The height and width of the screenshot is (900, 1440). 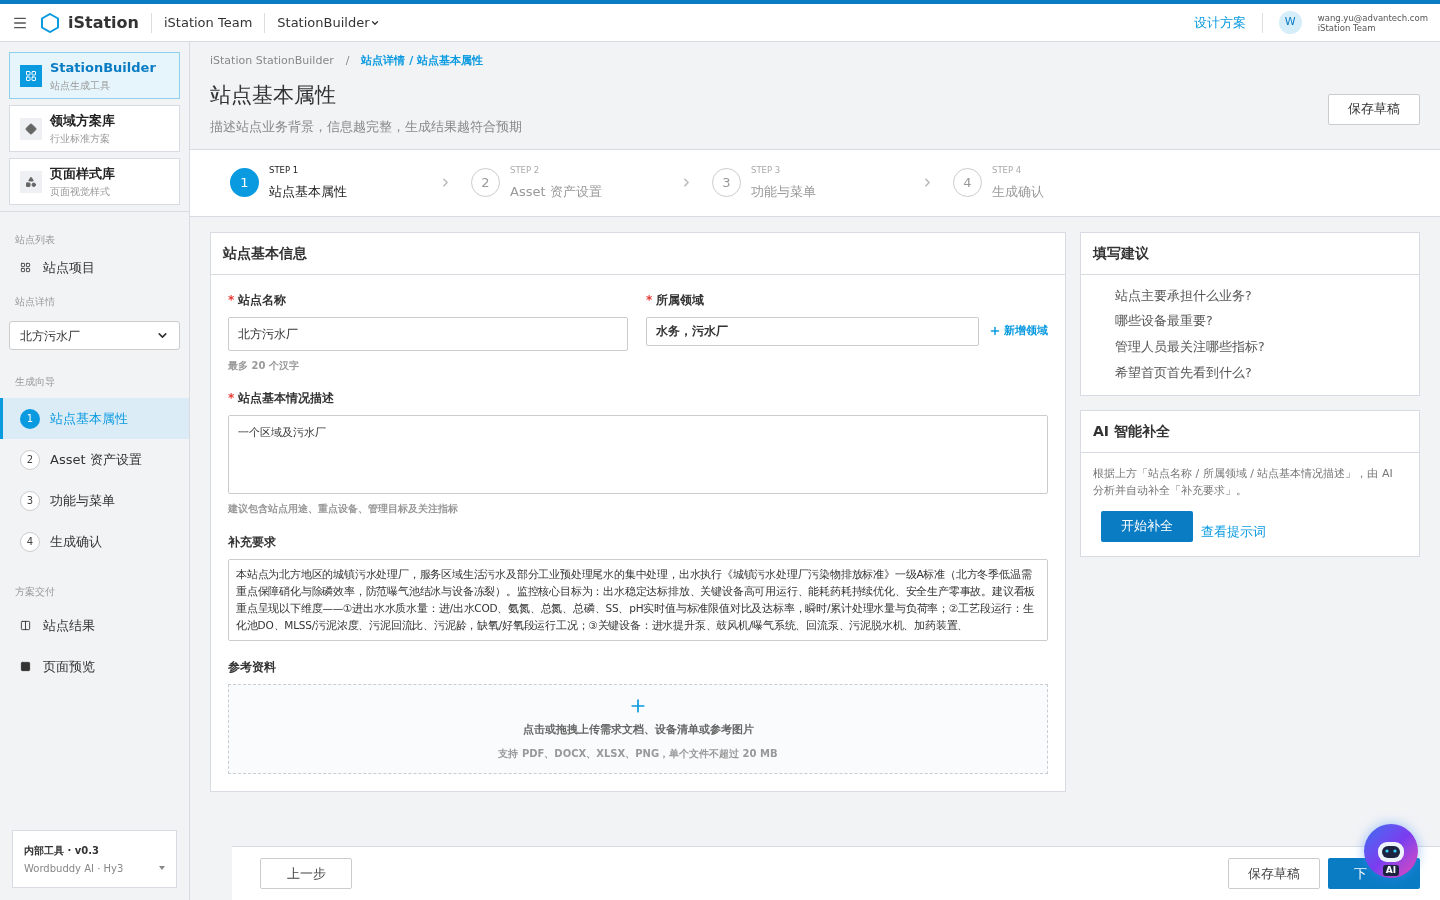 I want to click on tool-title: 页面样式库, so click(x=82, y=174).